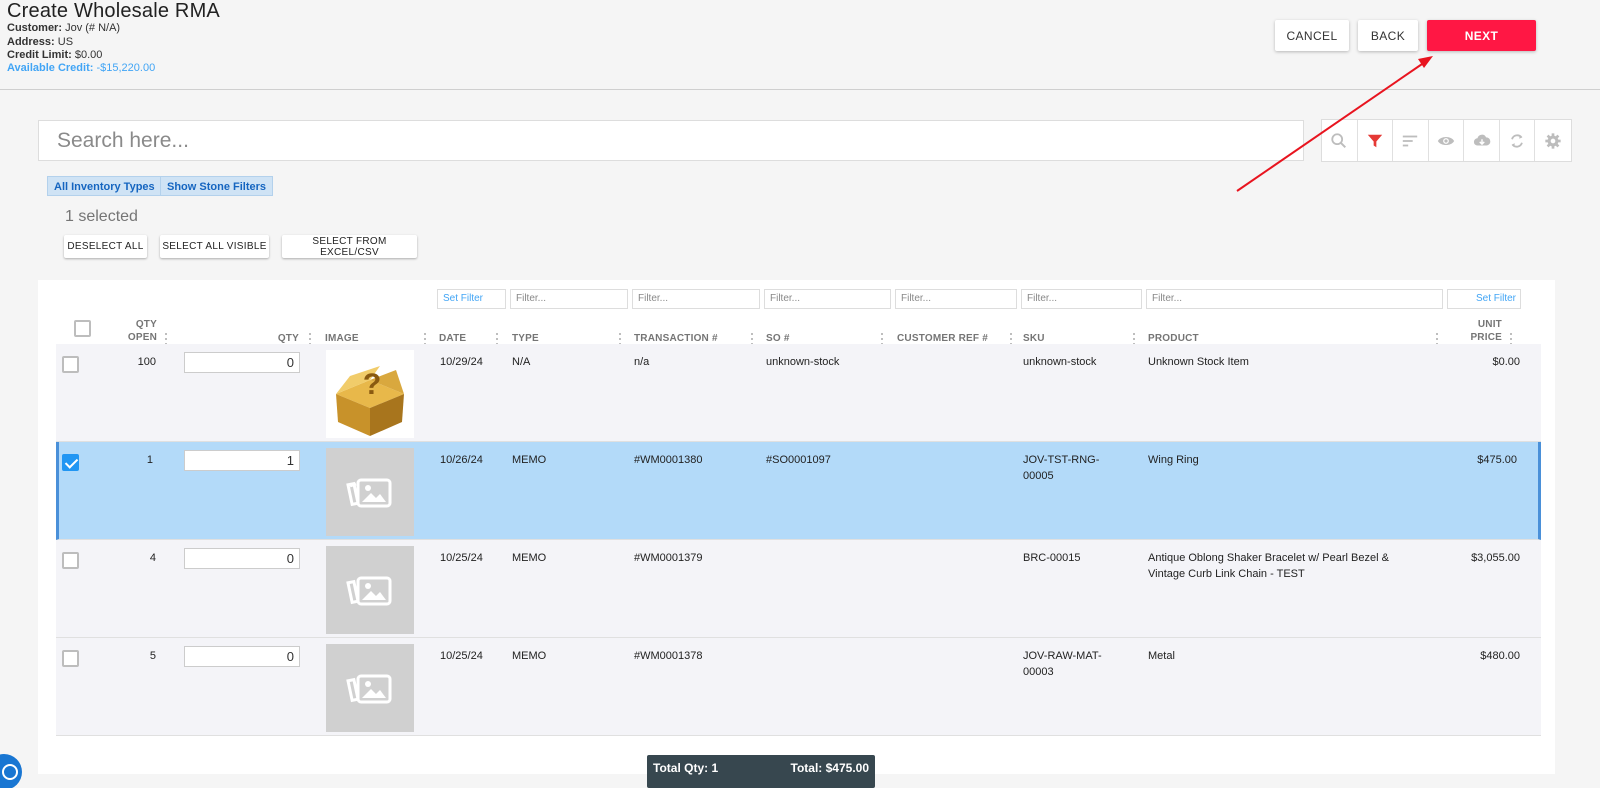  I want to click on available-credit-info: Available Credit: -$15,220.00, so click(81, 68).